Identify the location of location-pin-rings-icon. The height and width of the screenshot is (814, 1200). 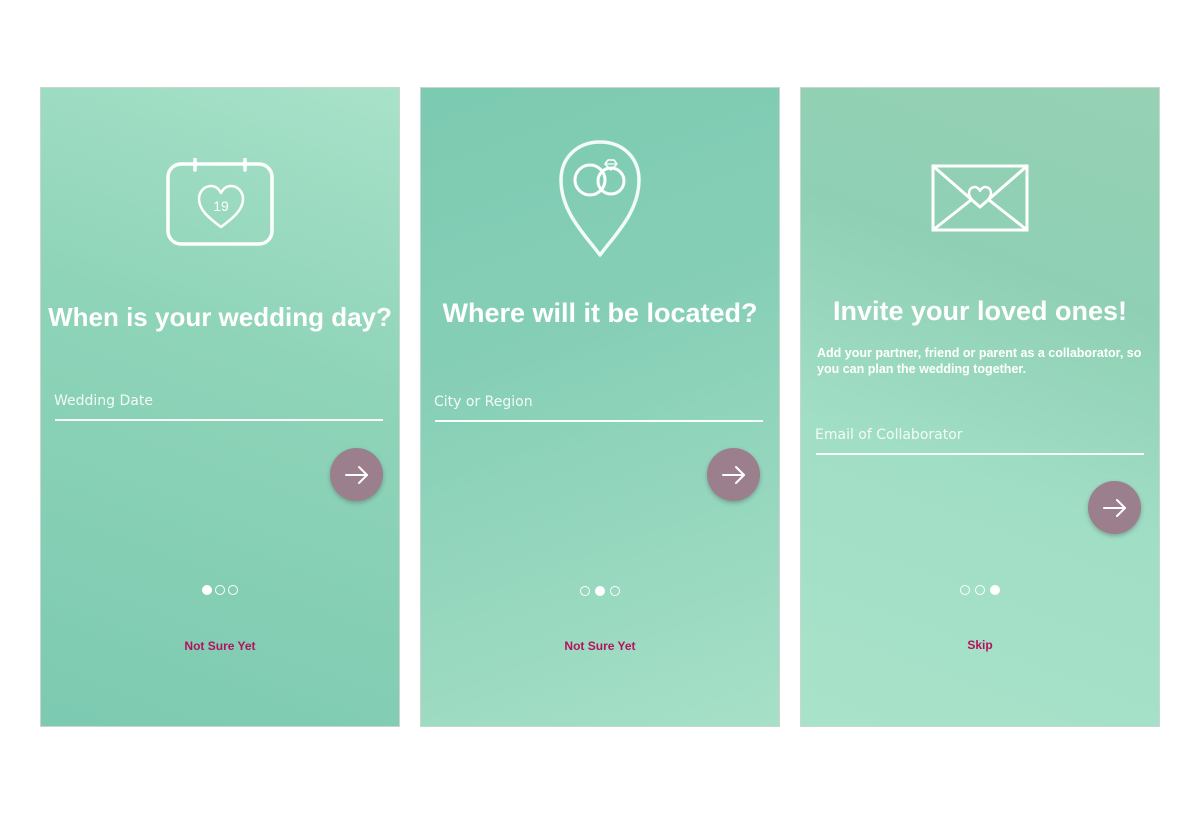
(600, 198).